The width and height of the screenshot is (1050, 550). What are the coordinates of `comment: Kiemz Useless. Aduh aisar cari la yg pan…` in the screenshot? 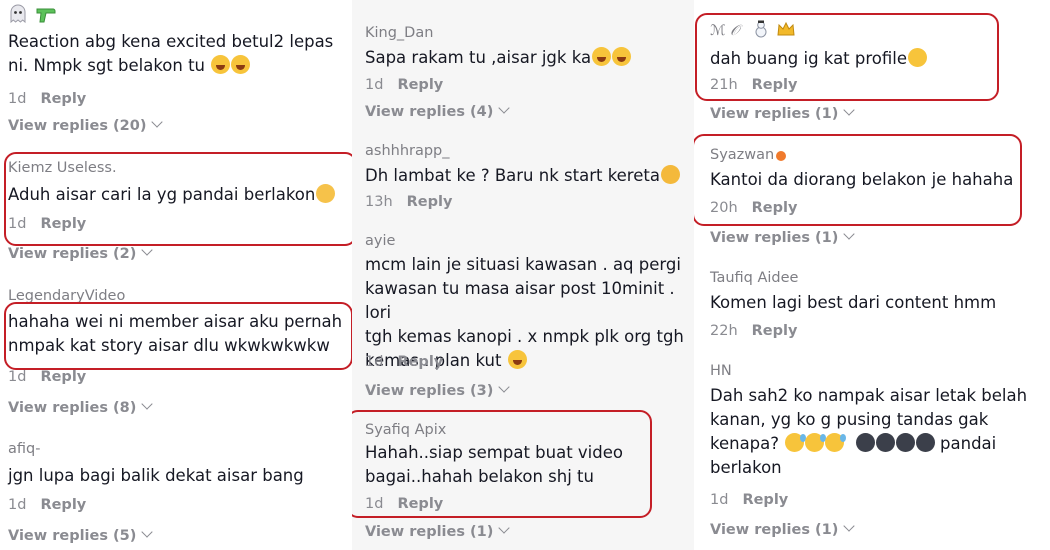 It's located at (176, 195).